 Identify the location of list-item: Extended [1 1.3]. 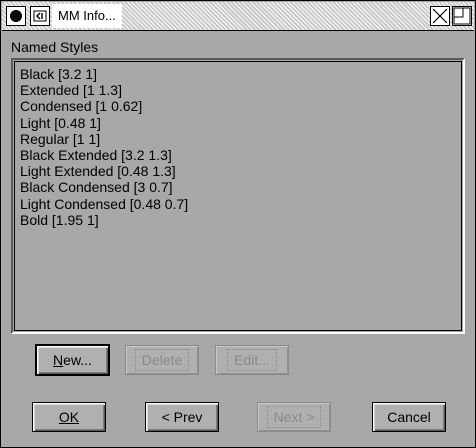
(238, 90).